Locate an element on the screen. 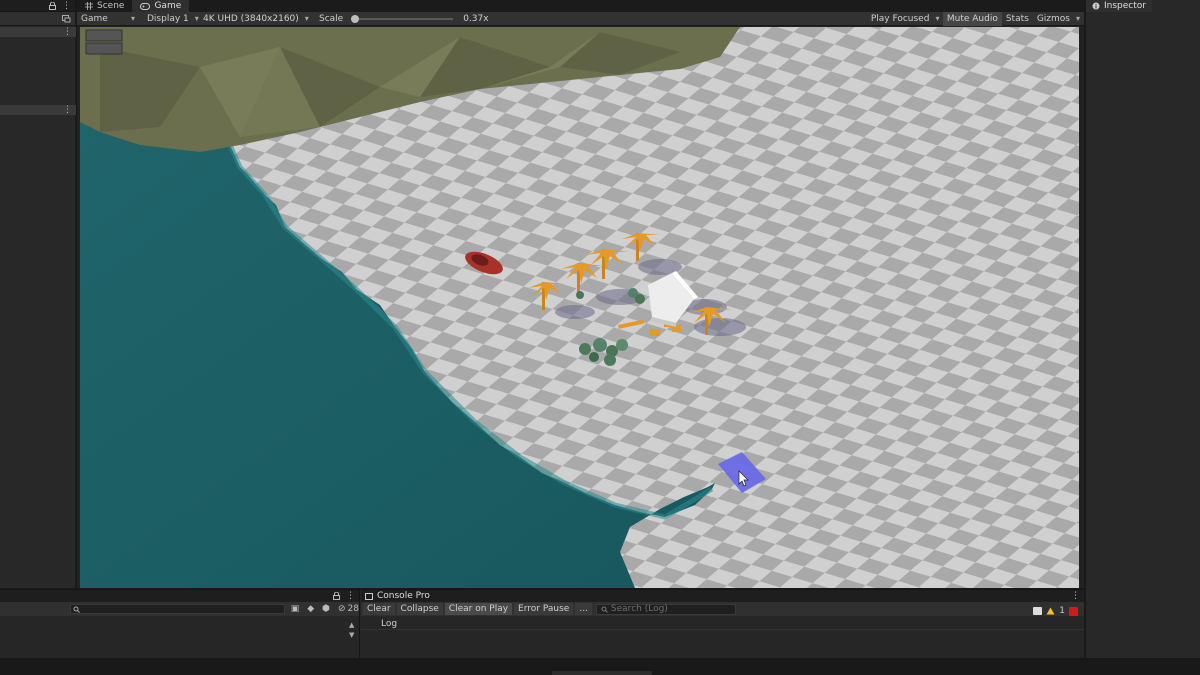 This screenshot has width=1200, height=675. tab-game: Game is located at coordinates (161, 6).